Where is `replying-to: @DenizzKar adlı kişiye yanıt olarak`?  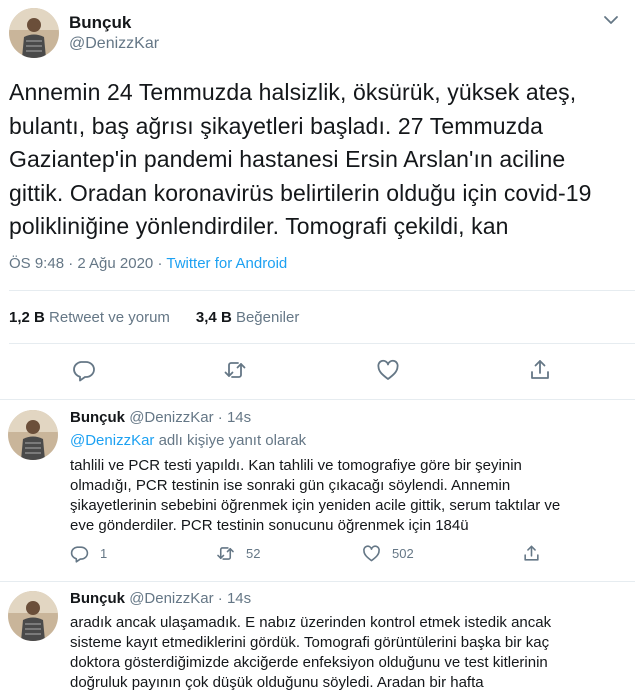
replying-to: @DenizzKar adlı kişiye yanıt olarak is located at coordinates (188, 440).